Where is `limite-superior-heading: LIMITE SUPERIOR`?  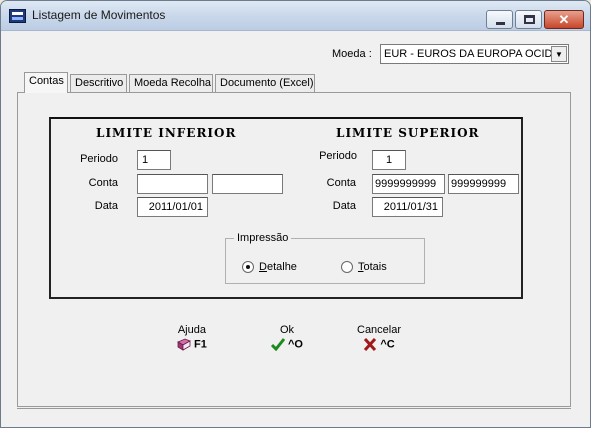 limite-superior-heading: LIMITE SUPERIOR is located at coordinates (408, 133).